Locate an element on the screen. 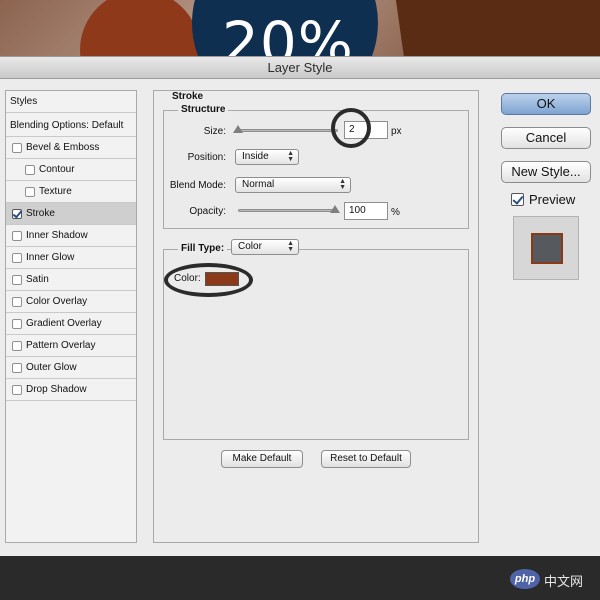 Image resolution: width=600 pixels, height=600 pixels. watermark: php 中文网 is located at coordinates (550, 580).